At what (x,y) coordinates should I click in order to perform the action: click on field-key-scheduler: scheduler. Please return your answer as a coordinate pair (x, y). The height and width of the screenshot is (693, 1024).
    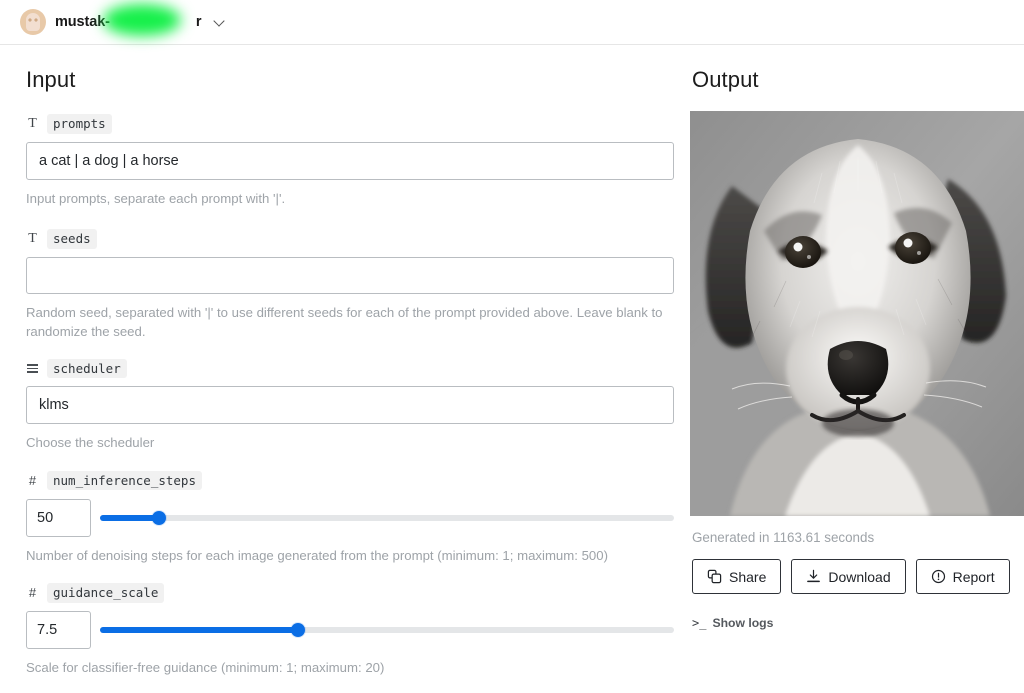
    Looking at the image, I should click on (87, 368).